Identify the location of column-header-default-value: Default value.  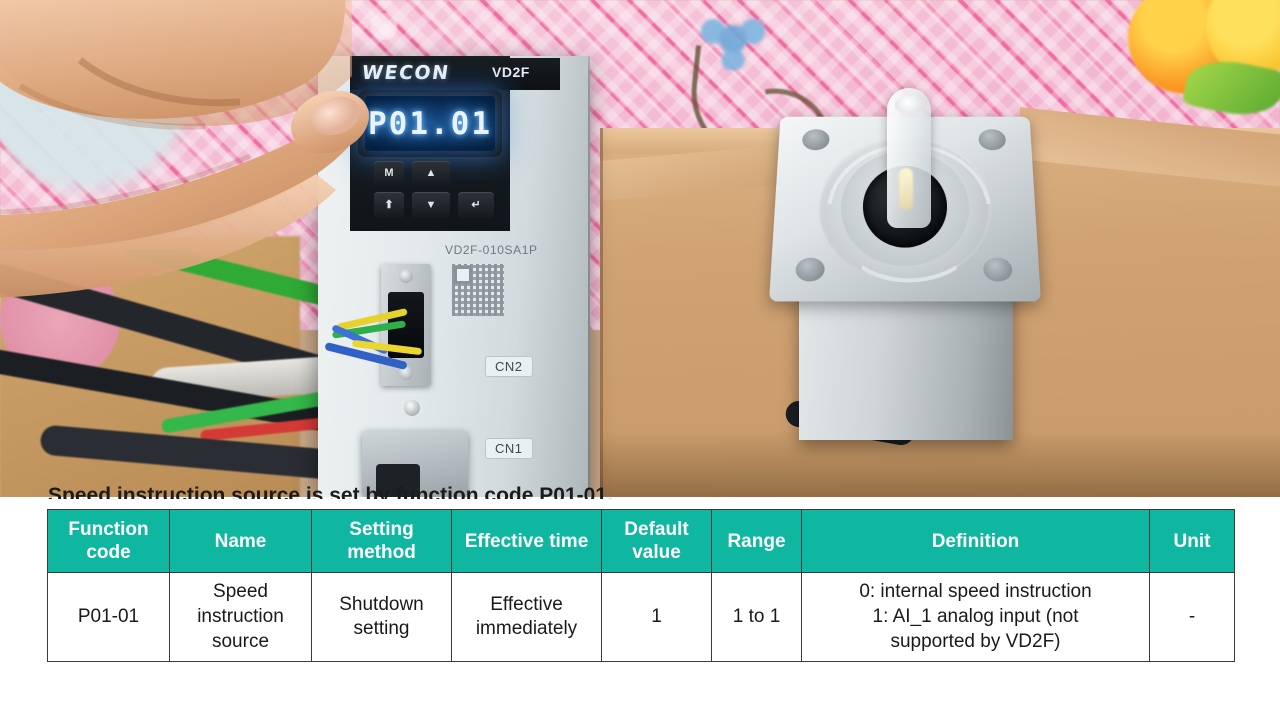
(656, 541).